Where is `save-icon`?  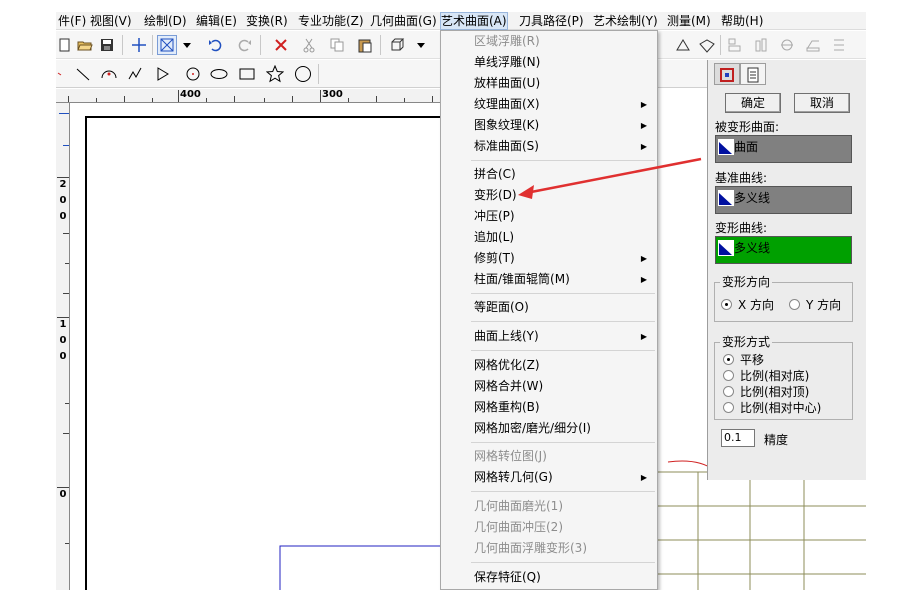
save-icon is located at coordinates (107, 45).